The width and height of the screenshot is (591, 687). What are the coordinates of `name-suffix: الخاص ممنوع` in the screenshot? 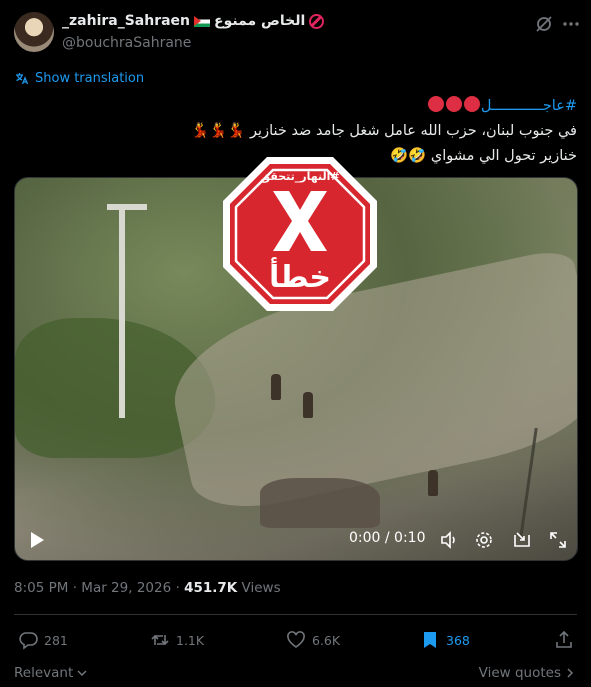 It's located at (259, 21).